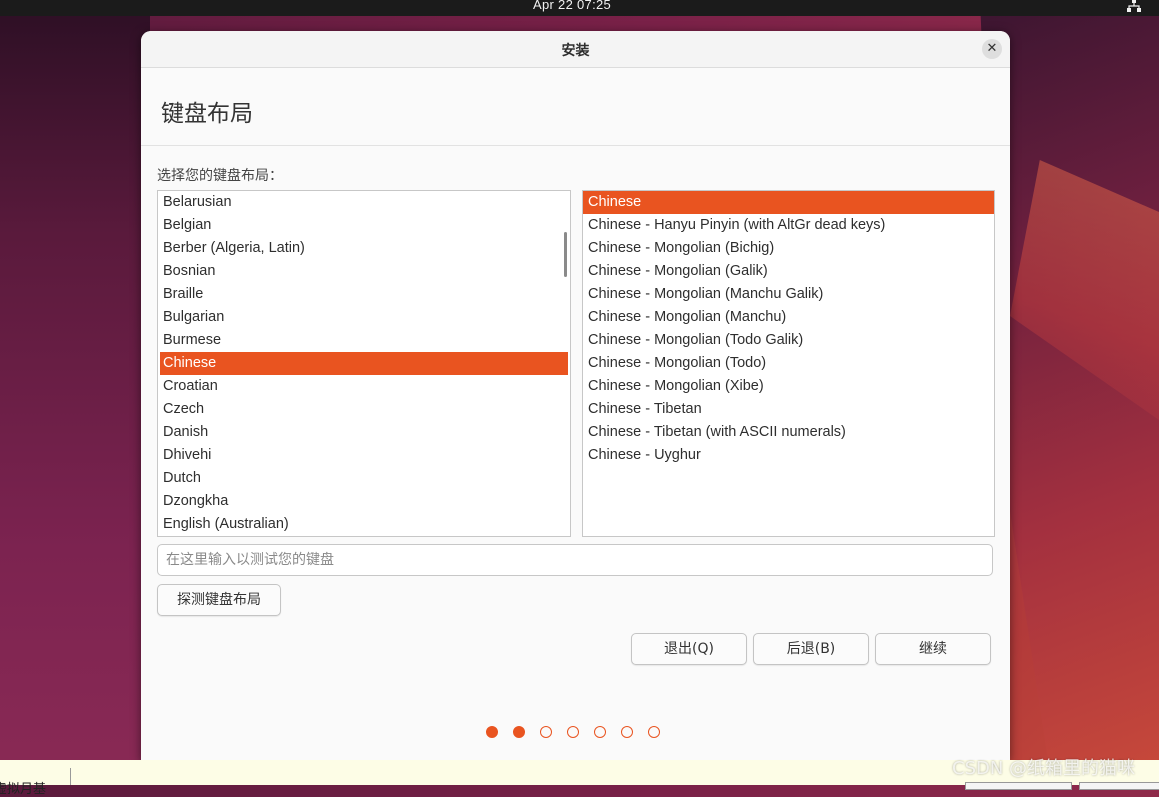 This screenshot has width=1159, height=797. What do you see at coordinates (364, 455) in the screenshot?
I see `layout-list-item: Dhivehi` at bounding box center [364, 455].